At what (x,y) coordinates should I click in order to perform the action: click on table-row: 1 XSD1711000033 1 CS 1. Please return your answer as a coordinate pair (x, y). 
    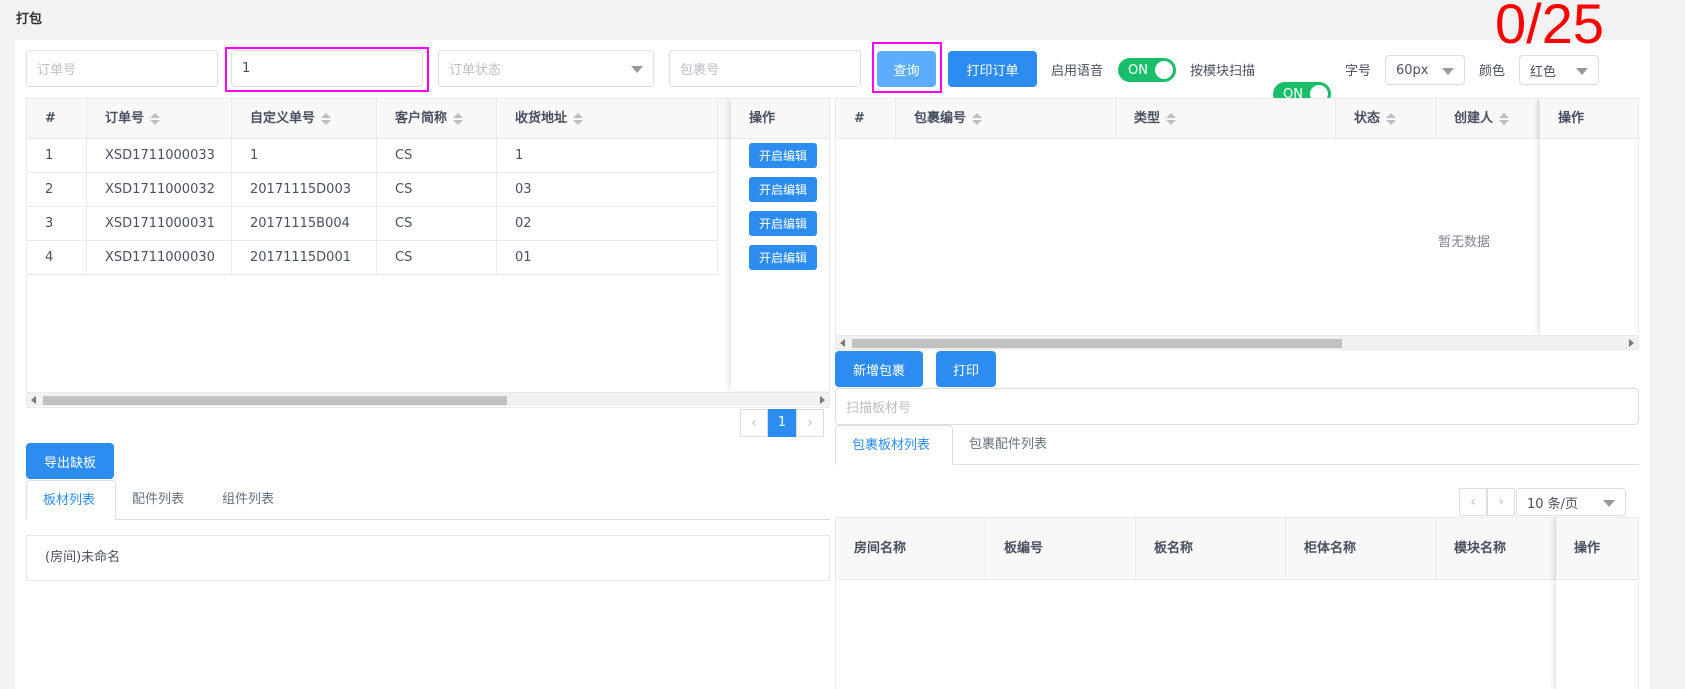
    Looking at the image, I should click on (372, 156).